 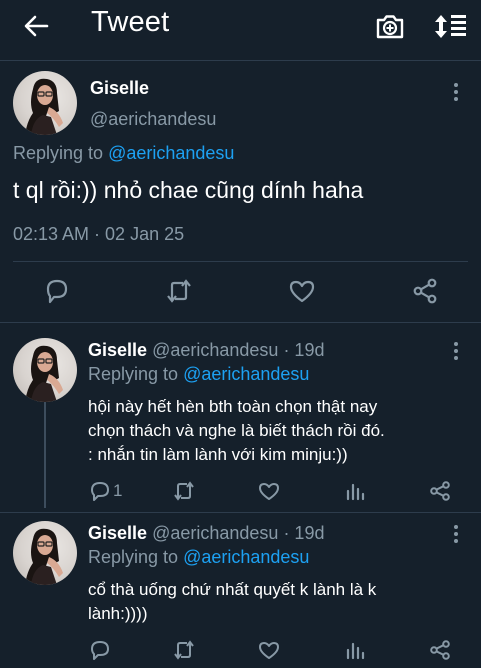 I want to click on sort-icon, so click(x=451, y=26).